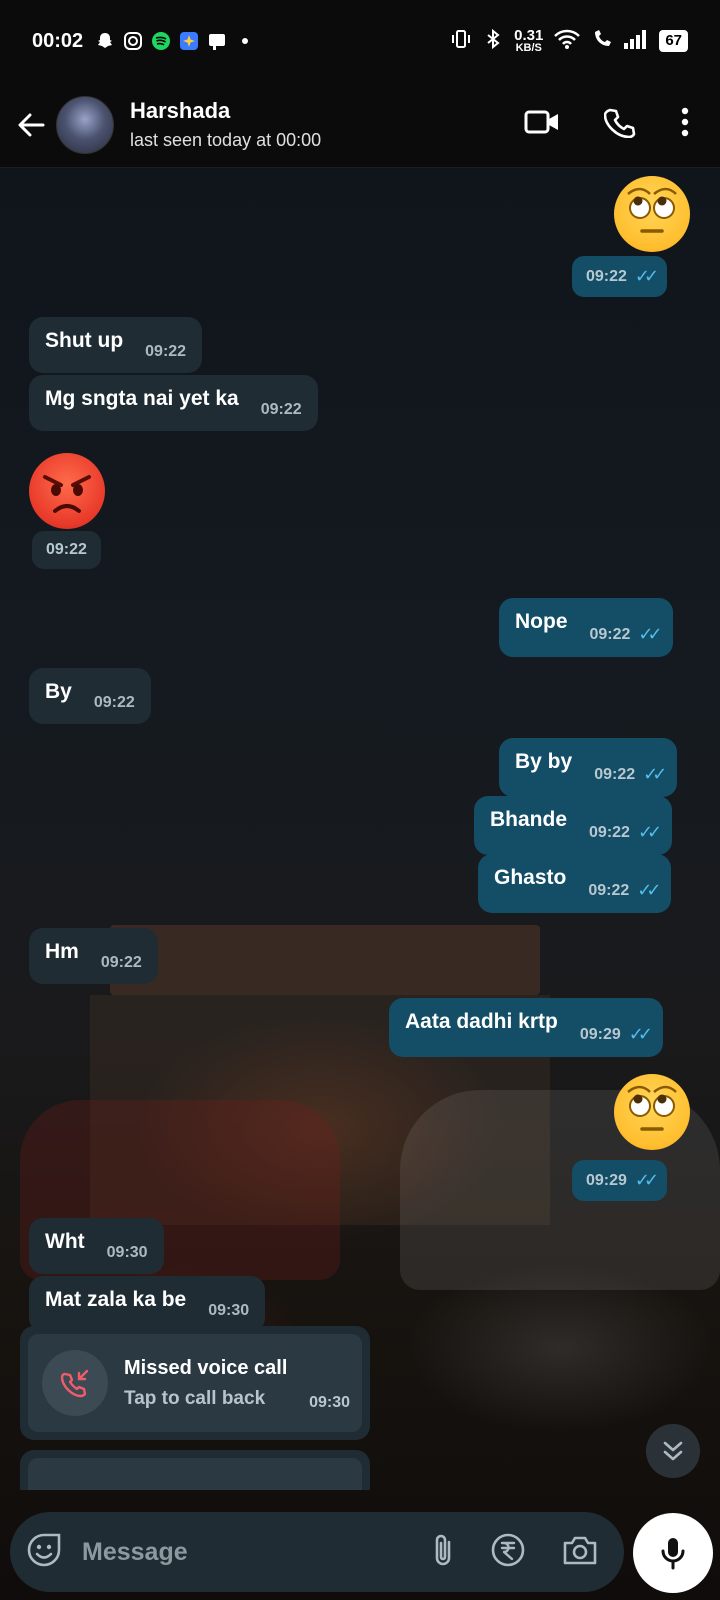  Describe the element at coordinates (481, 1021) in the screenshot. I see `message-text: Aata dadhi krtp` at that location.